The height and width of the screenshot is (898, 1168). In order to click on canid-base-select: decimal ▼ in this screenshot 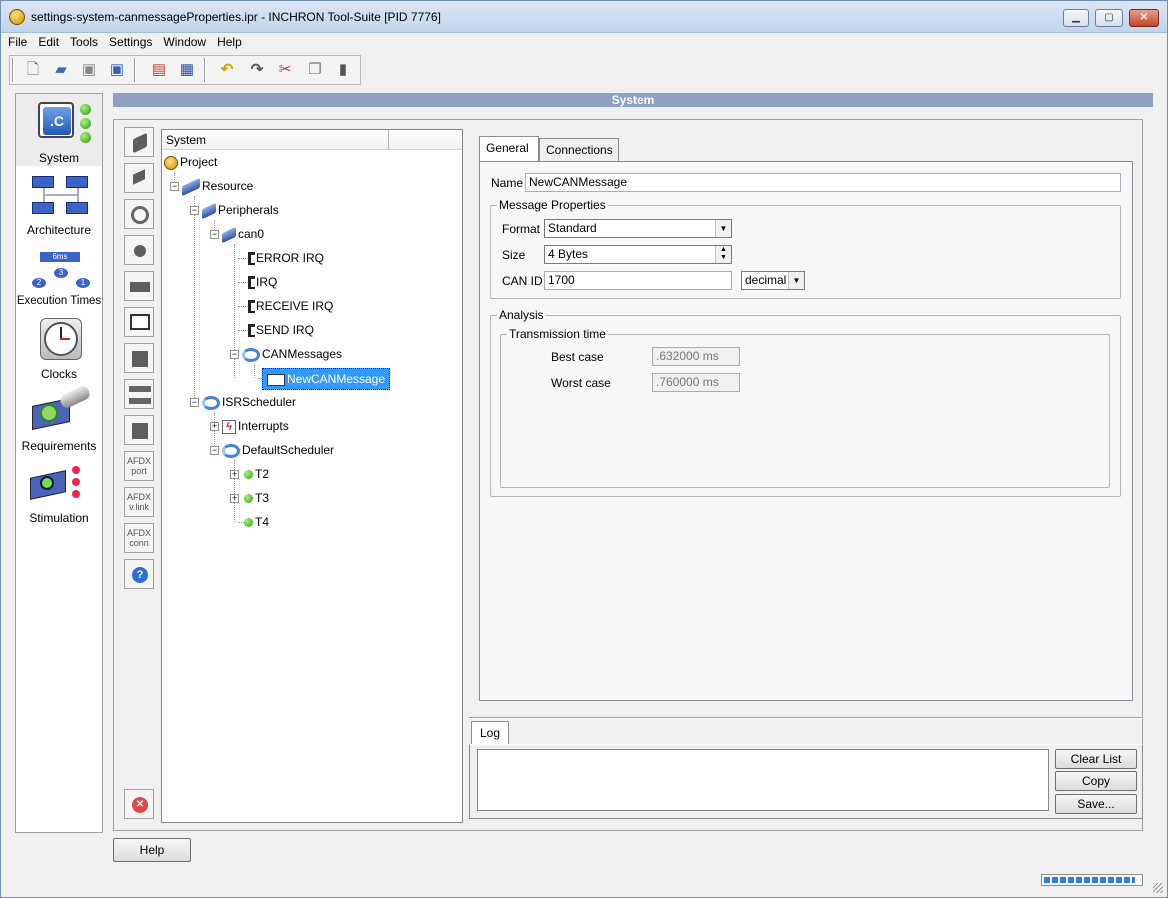, I will do `click(773, 280)`.